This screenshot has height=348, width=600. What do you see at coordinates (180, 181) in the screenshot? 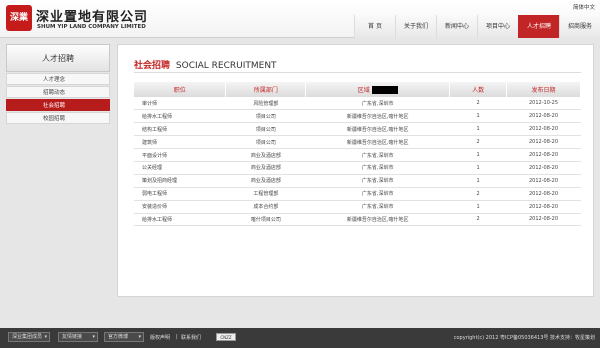
I see `cell-title: 策划及招商经理` at bounding box center [180, 181].